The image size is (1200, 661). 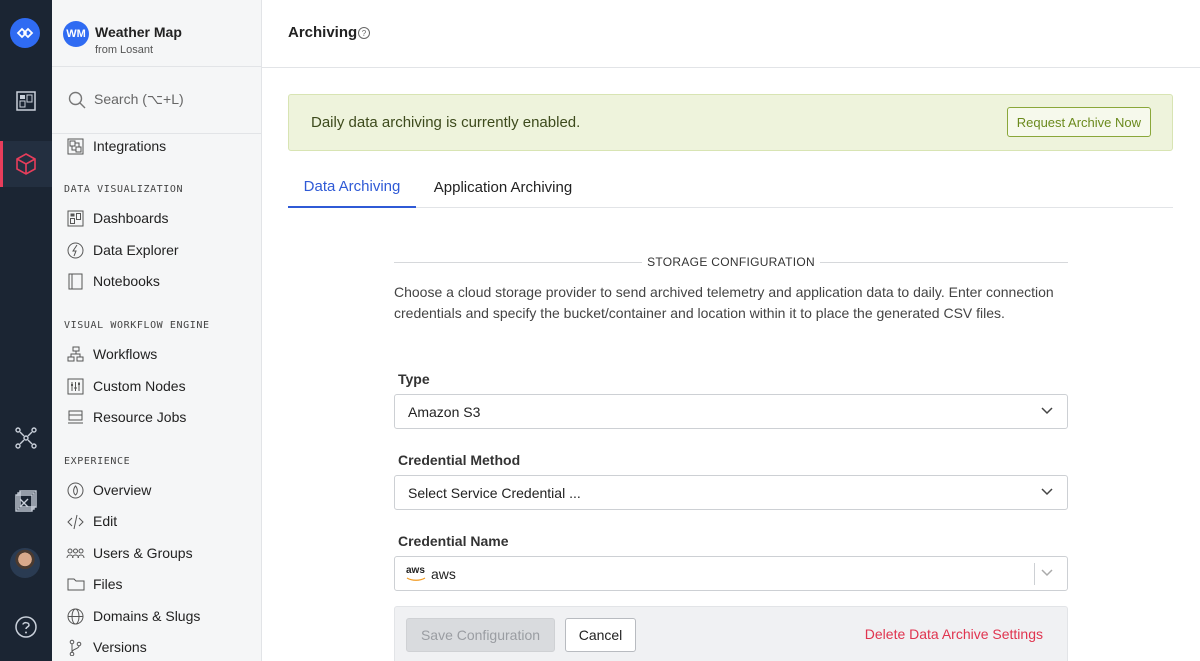 What do you see at coordinates (75, 521) in the screenshot?
I see `code-edit-icon` at bounding box center [75, 521].